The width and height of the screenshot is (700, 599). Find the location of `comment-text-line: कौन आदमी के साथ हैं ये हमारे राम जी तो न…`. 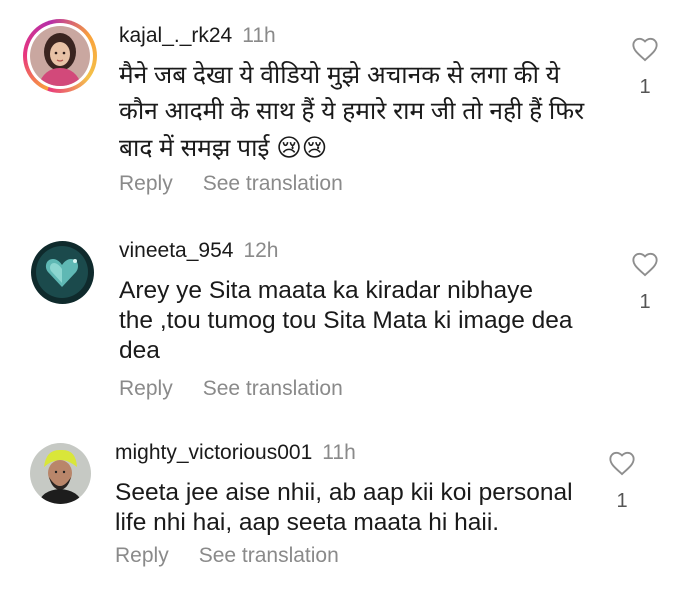

comment-text-line: कौन आदमी के साथ हैं ये हमारे राम जी तो न… is located at coordinates (352, 111).